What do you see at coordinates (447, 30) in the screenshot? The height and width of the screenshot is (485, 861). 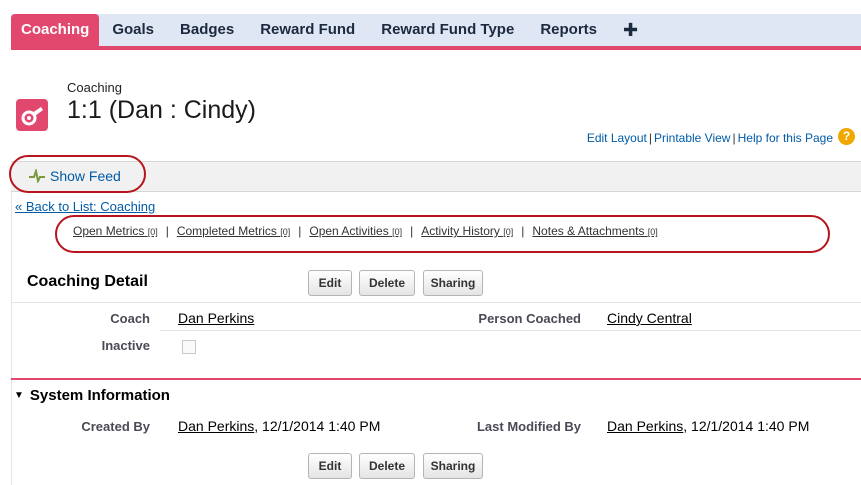 I see `tab-reward-fund-type: Reward Fund Type` at bounding box center [447, 30].